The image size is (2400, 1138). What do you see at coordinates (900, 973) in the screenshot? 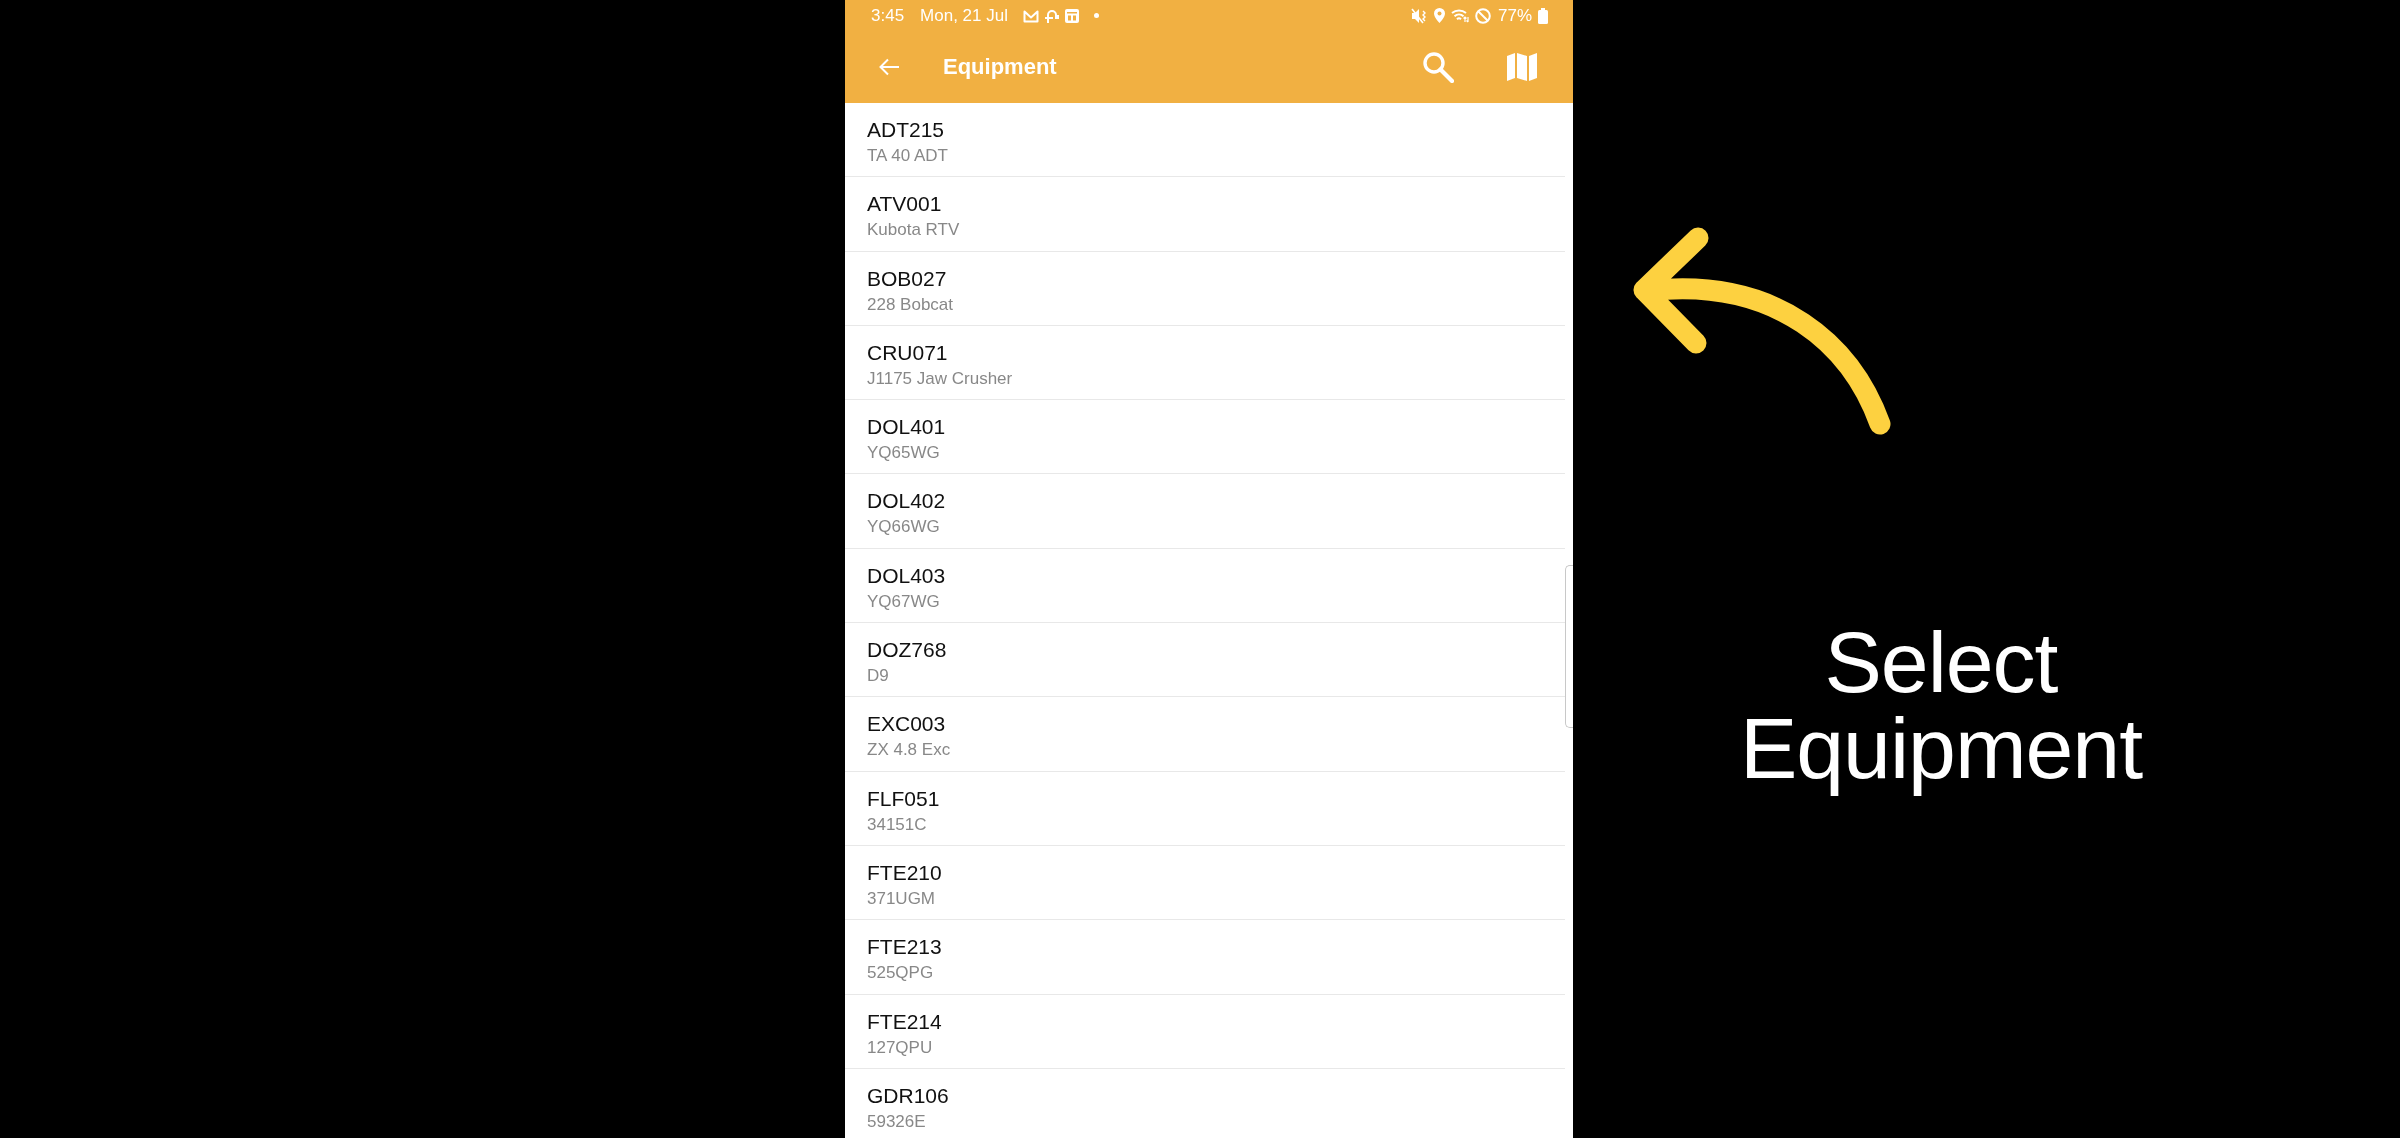
I see `equipment-description: 525QPG` at bounding box center [900, 973].